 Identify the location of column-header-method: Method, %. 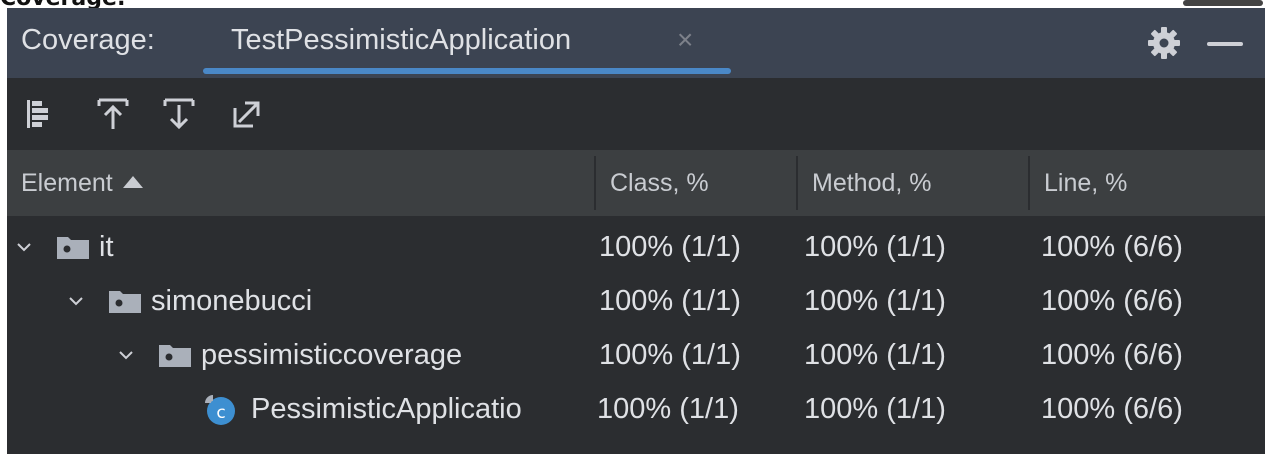
(913, 183).